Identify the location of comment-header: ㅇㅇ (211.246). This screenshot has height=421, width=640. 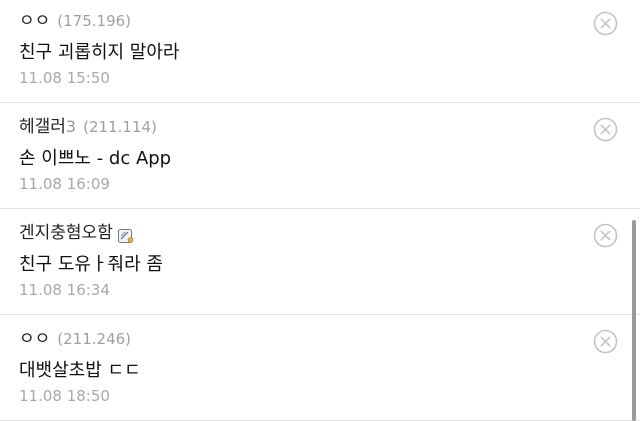
(75, 339).